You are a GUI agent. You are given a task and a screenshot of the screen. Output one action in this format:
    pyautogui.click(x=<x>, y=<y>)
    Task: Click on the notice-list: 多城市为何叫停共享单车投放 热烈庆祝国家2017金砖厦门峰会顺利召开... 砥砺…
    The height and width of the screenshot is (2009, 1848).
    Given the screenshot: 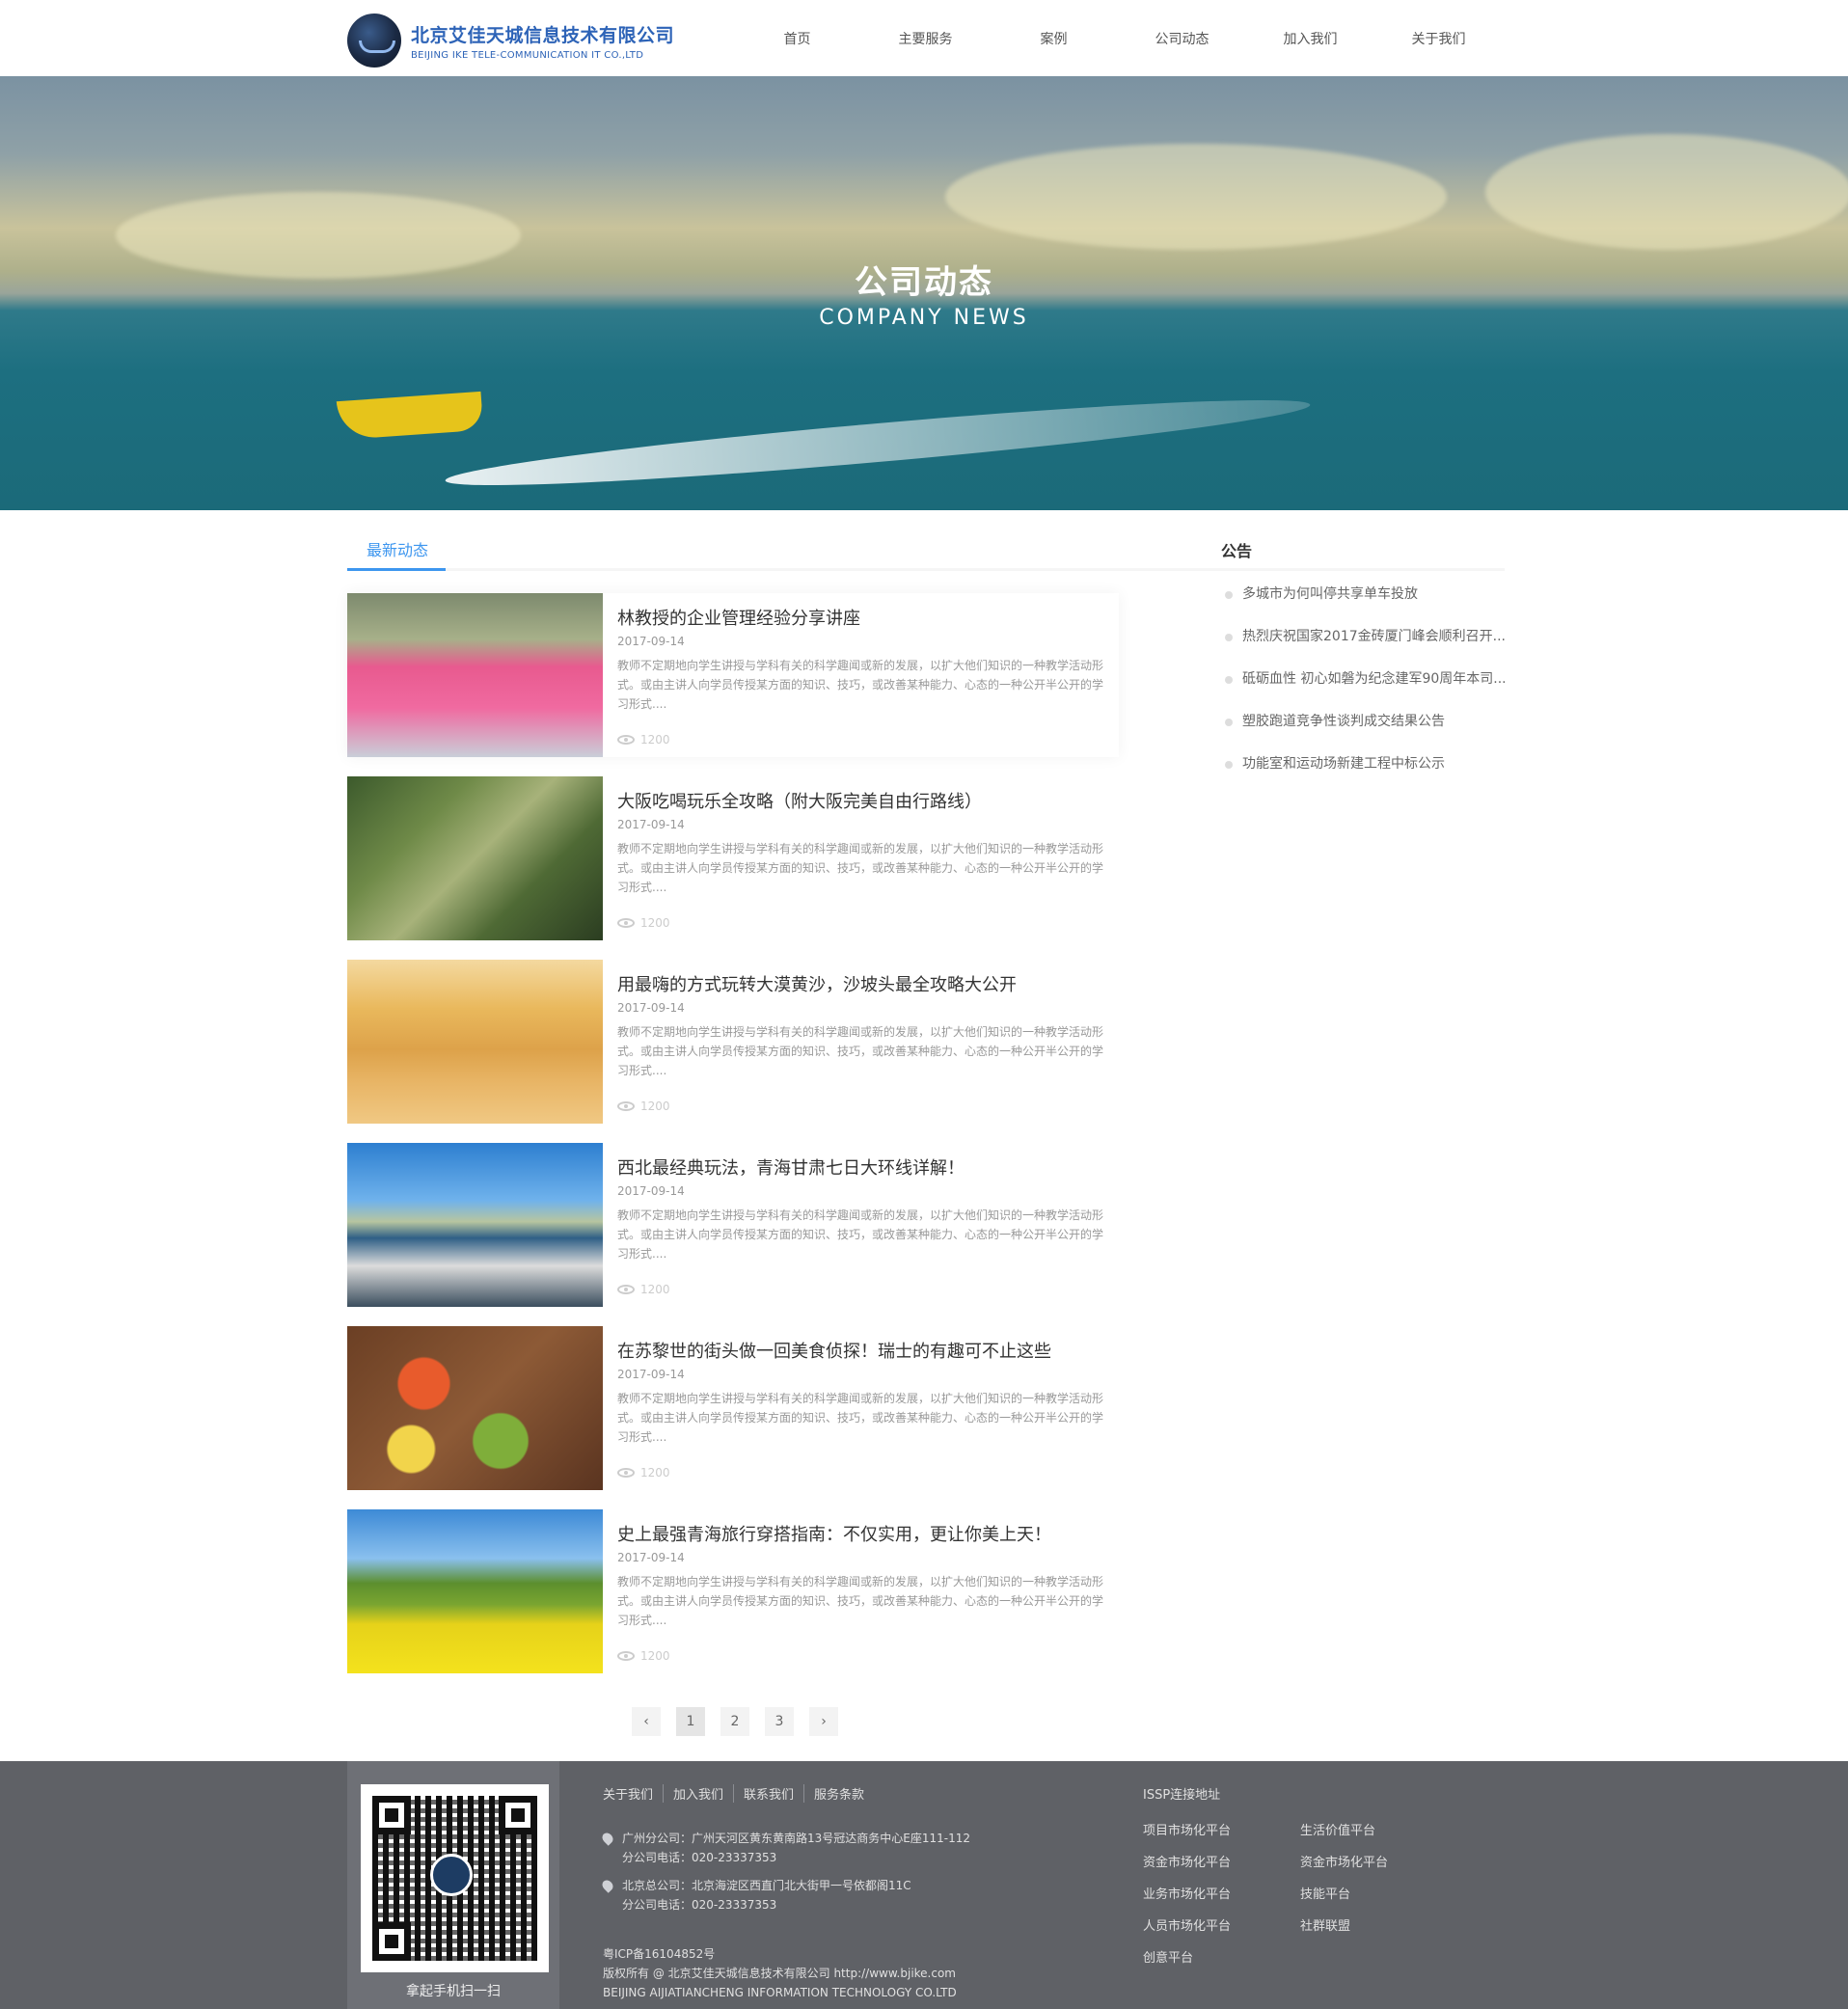 What is the action you would take?
    pyautogui.click(x=1355, y=690)
    